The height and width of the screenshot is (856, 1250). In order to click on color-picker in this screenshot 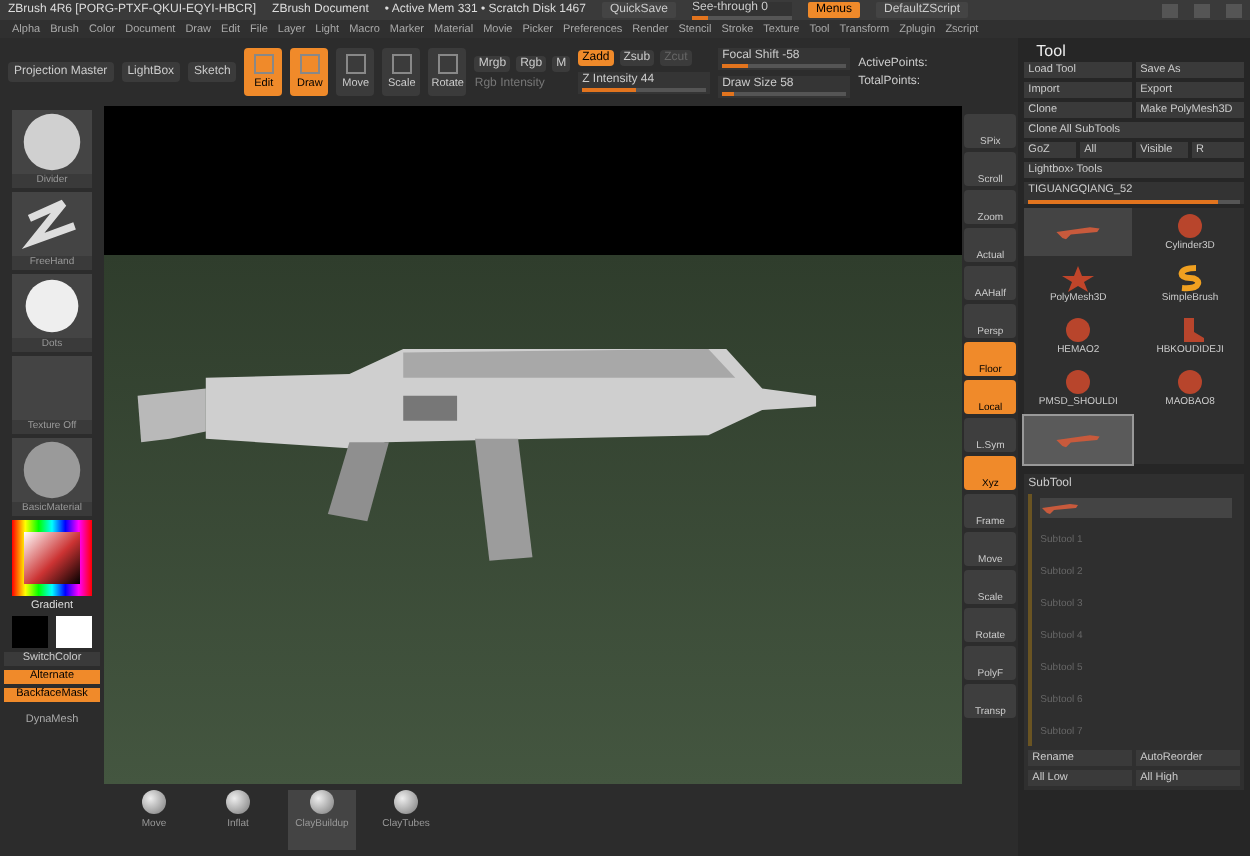, I will do `click(52, 558)`.